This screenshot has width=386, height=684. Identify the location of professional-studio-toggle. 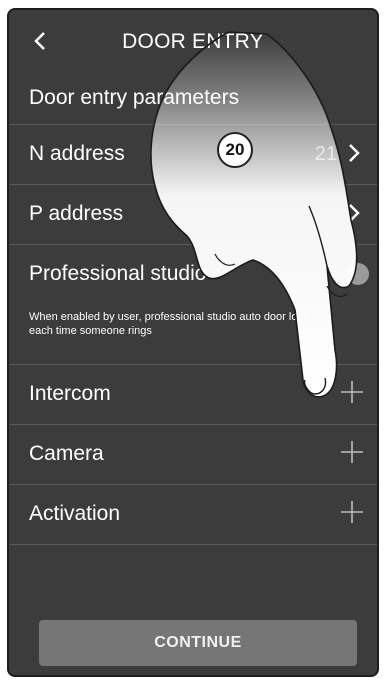
(354, 275).